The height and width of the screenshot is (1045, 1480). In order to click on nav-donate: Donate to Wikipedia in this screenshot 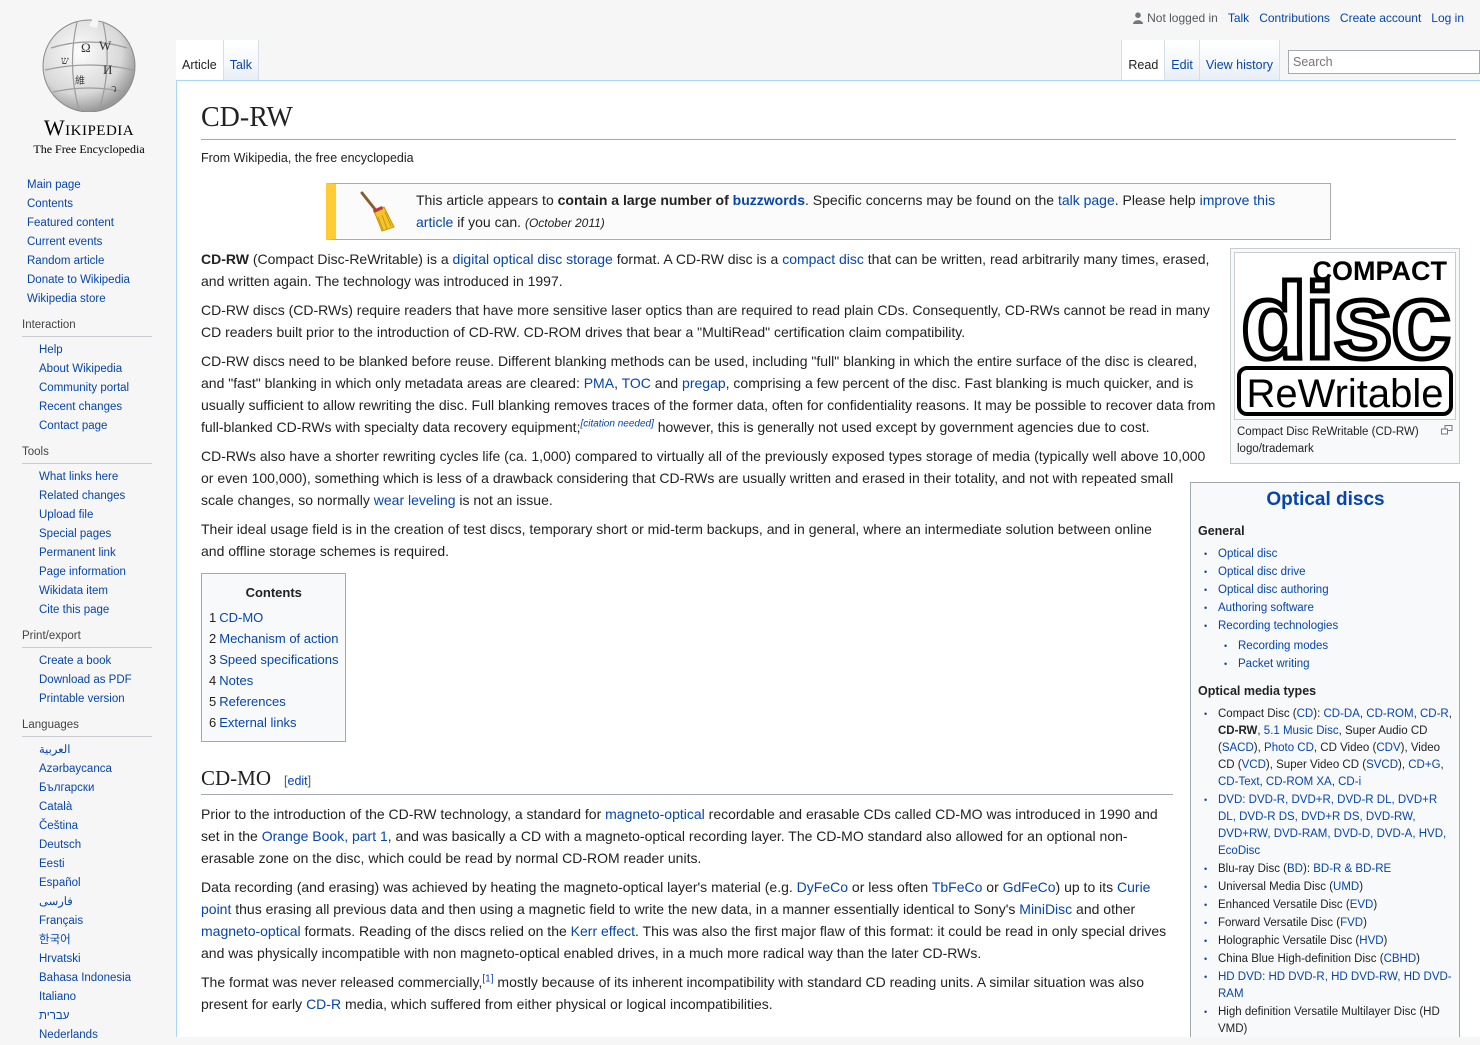, I will do `click(101, 280)`.